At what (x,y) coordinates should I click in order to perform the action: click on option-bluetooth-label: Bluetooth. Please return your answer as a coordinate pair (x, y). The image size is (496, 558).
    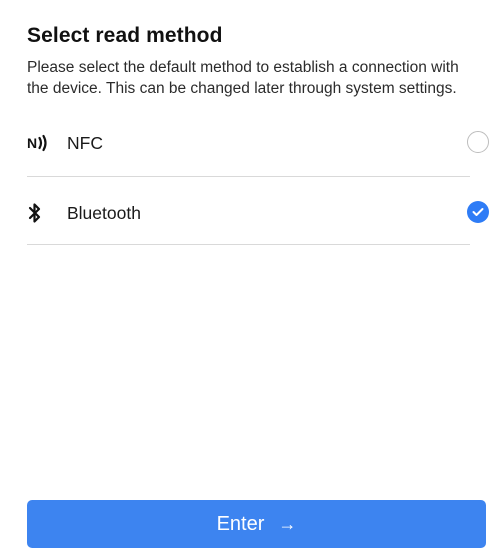
    Looking at the image, I should click on (104, 212).